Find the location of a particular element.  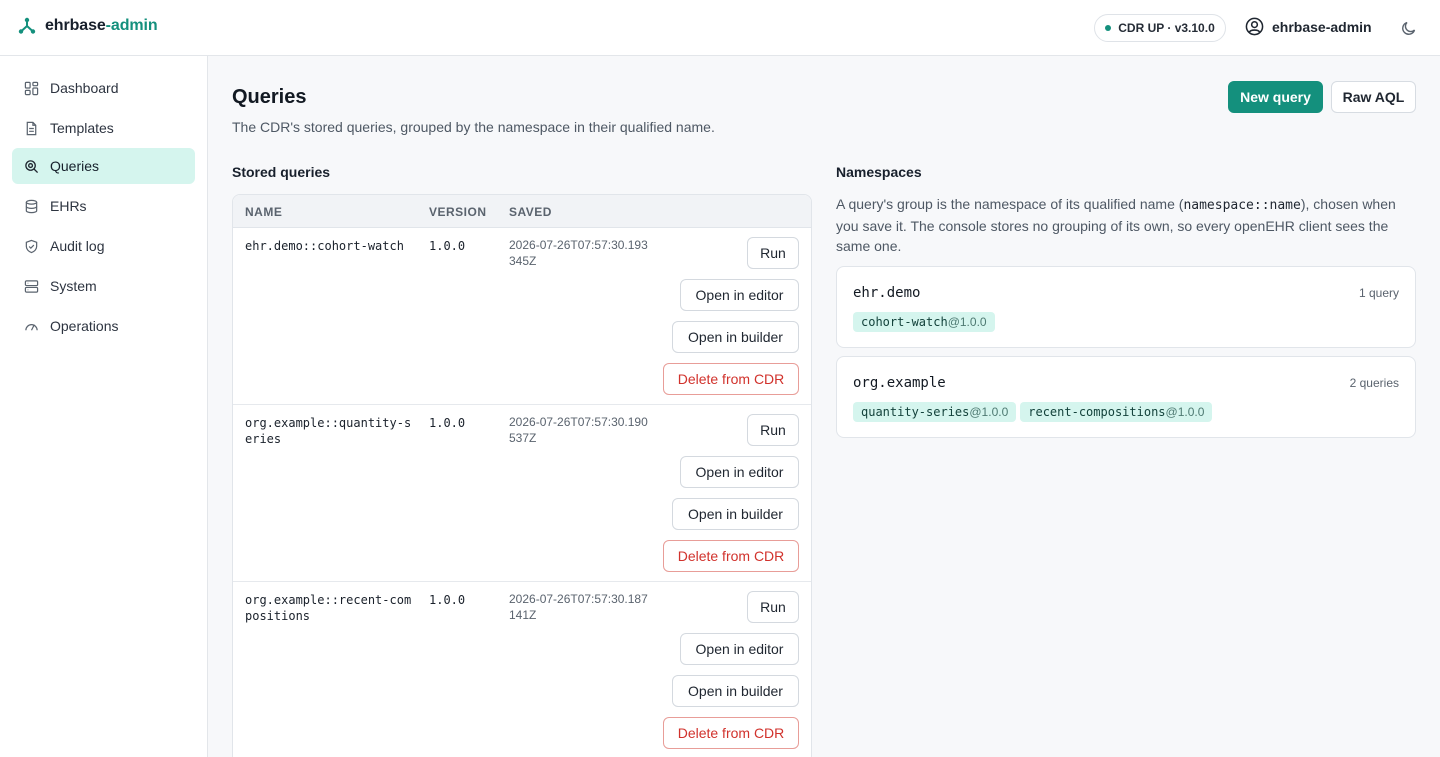

new-query-button: New query is located at coordinates (1275, 97).